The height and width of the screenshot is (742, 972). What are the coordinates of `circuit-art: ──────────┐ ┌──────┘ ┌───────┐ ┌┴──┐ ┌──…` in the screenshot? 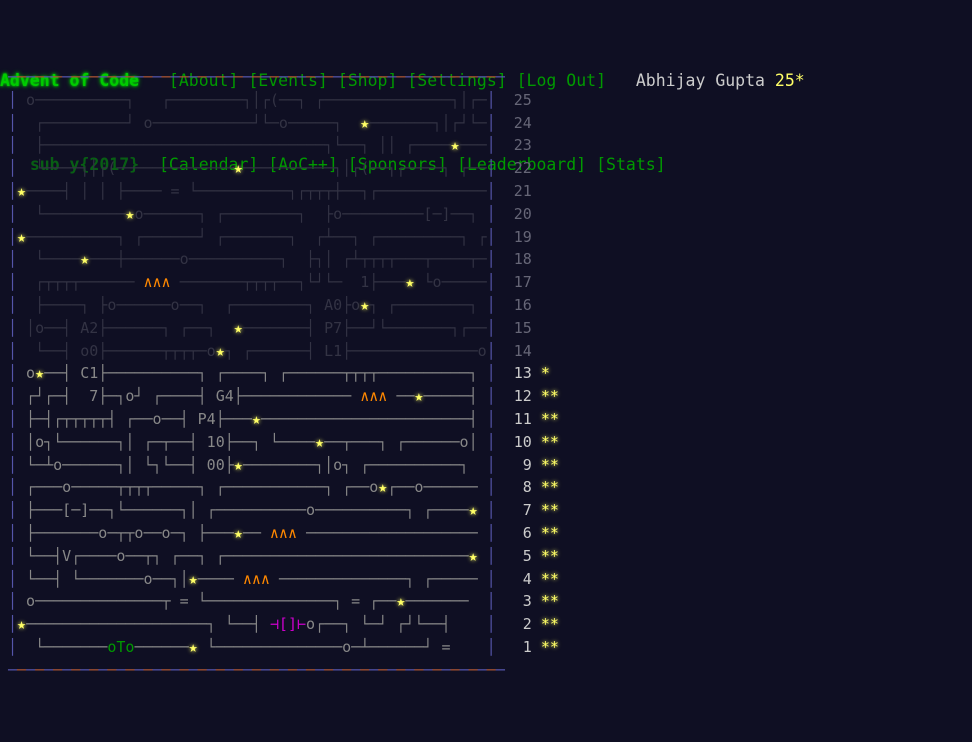 It's located at (256, 236).